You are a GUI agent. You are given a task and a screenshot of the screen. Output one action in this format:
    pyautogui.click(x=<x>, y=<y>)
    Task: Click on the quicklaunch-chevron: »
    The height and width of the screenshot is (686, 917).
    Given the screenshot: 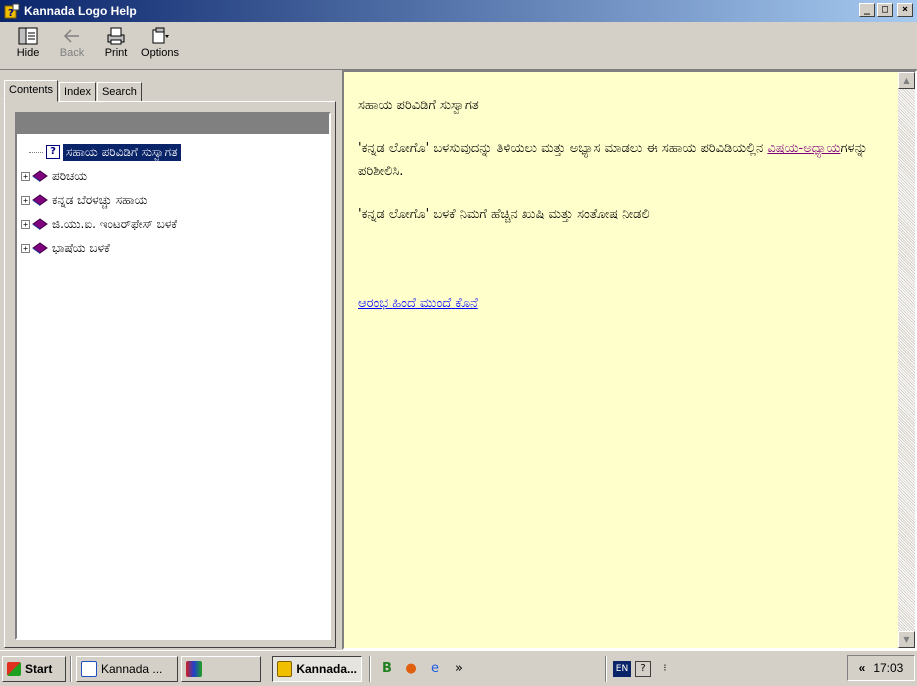 What is the action you would take?
    pyautogui.click(x=459, y=669)
    